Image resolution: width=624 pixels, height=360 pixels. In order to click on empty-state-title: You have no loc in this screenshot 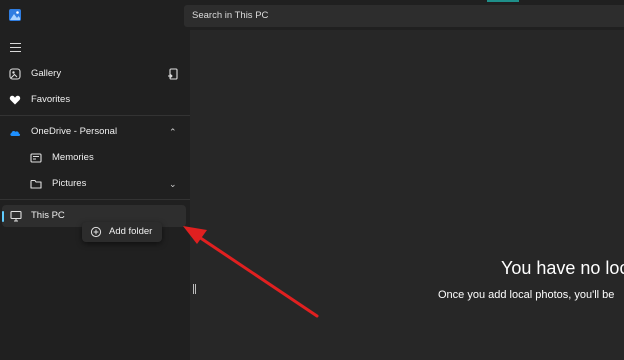, I will do `click(562, 268)`.